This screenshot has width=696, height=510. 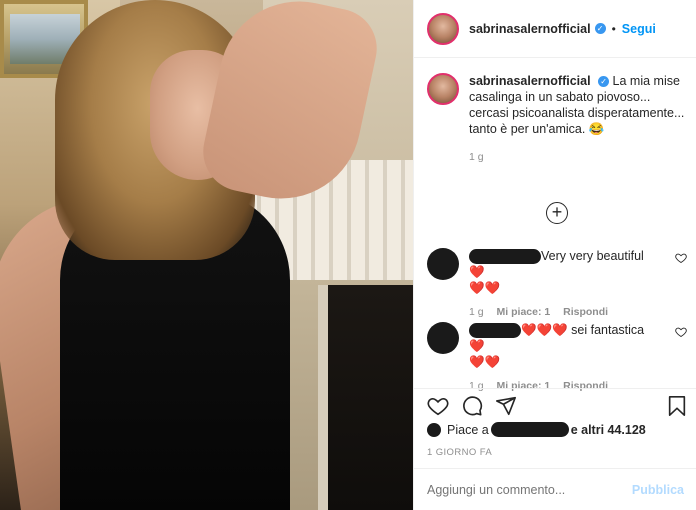 I want to click on caption-username: sabrinasalernofficial, so click(x=530, y=81).